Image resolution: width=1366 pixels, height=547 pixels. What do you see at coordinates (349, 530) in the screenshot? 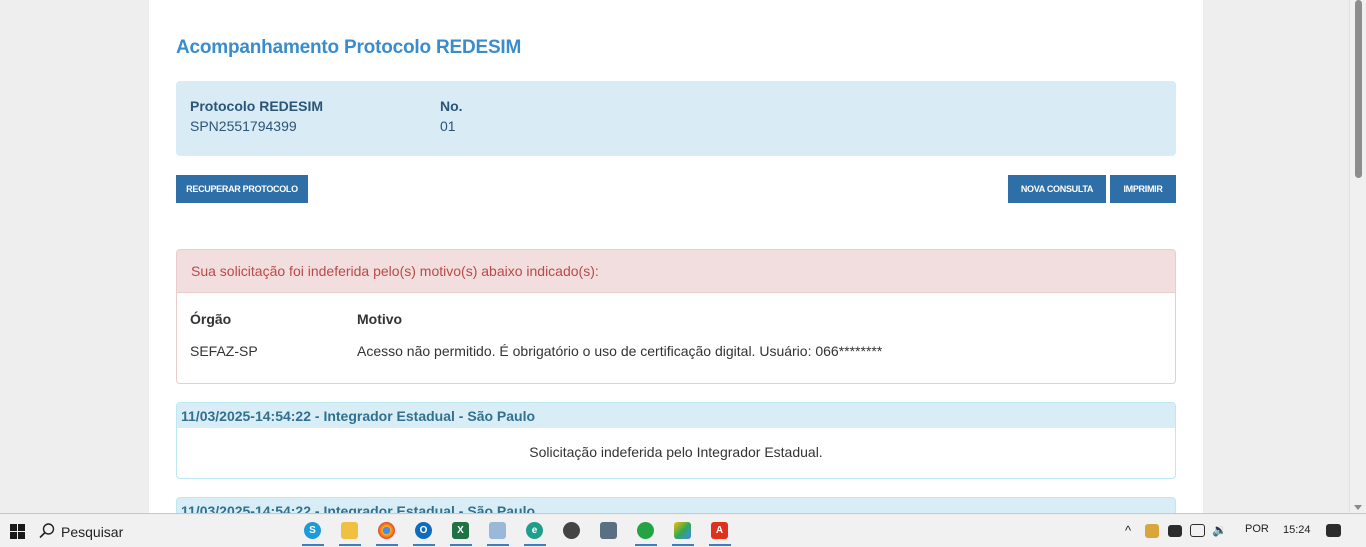
I see `file-explorer-icon` at bounding box center [349, 530].